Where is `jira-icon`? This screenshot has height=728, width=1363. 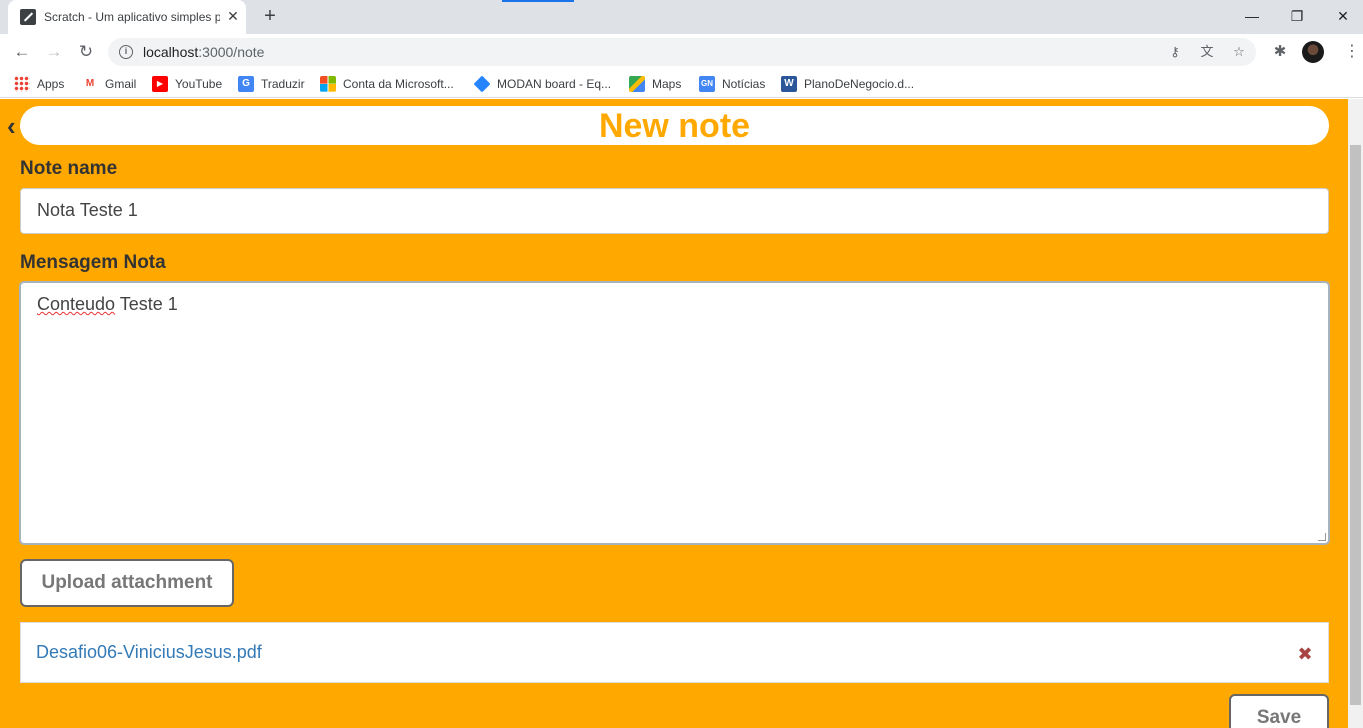 jira-icon is located at coordinates (482, 84).